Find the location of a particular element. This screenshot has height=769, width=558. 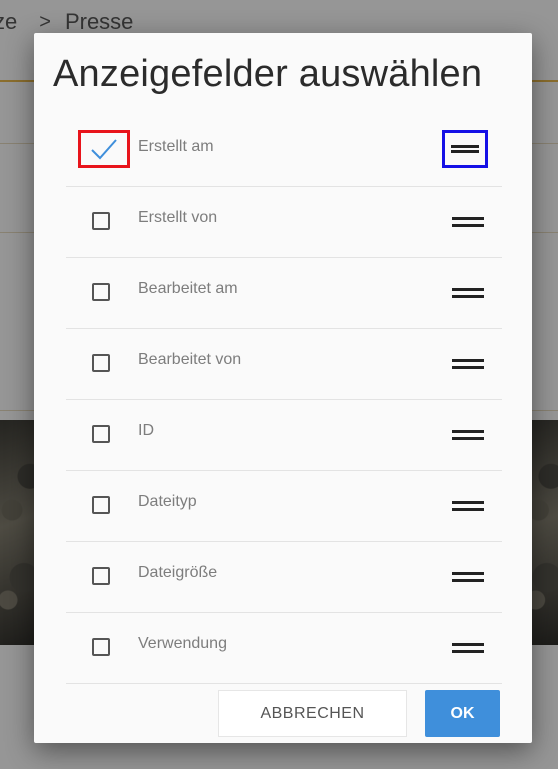

dialog-title: Anzeigefelder auswählen is located at coordinates (268, 74).